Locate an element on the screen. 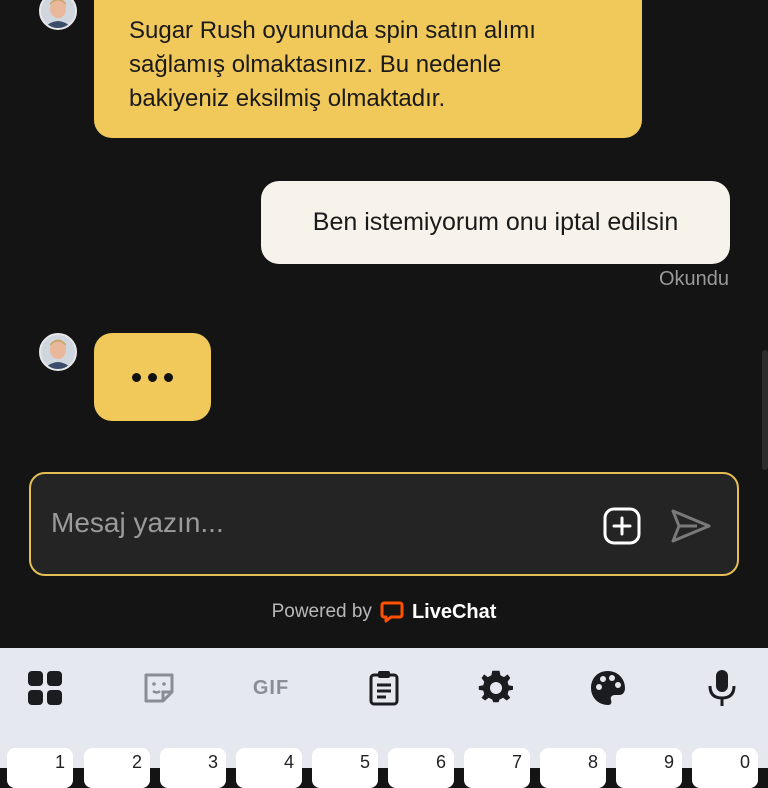  microphone-icon is located at coordinates (722, 688).